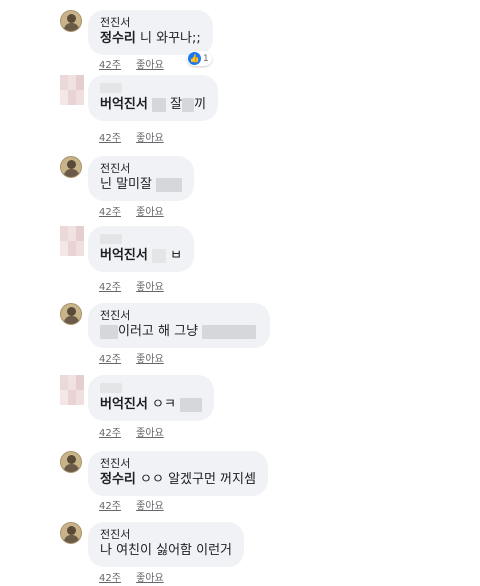  Describe the element at coordinates (200, 104) in the screenshot. I see `comment-body: 끼` at that location.